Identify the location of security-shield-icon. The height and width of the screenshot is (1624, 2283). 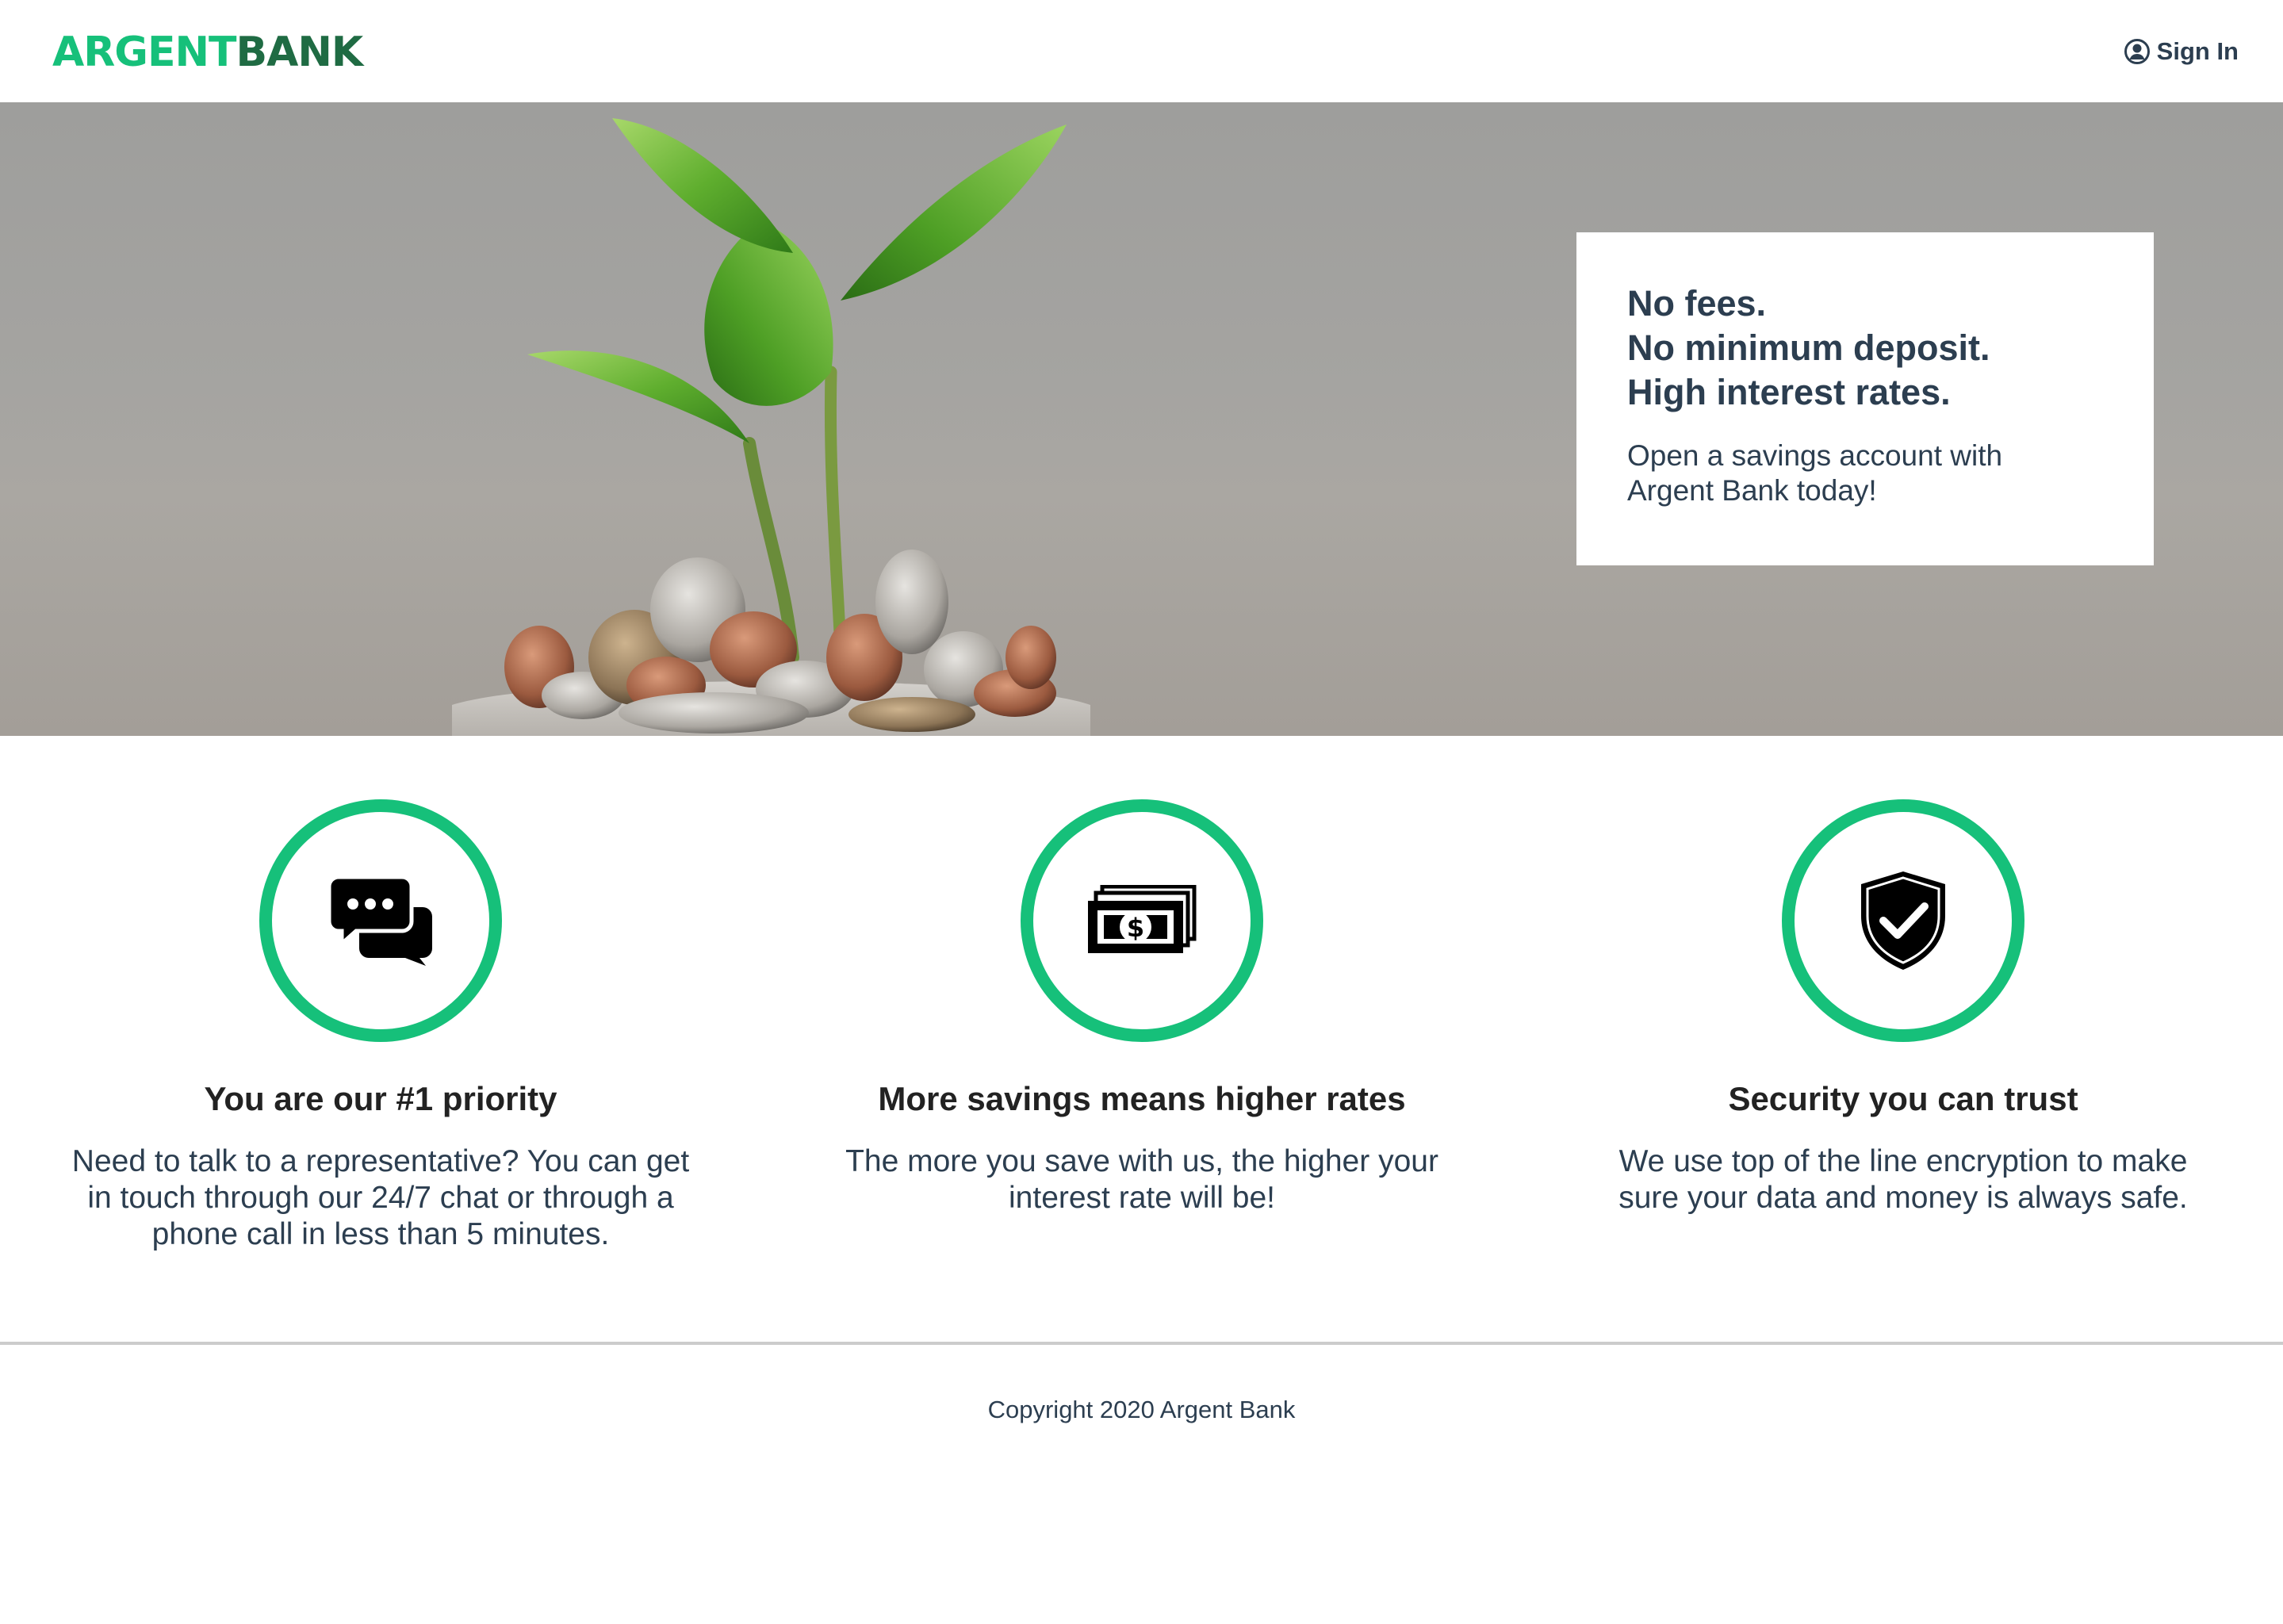
(1903, 920).